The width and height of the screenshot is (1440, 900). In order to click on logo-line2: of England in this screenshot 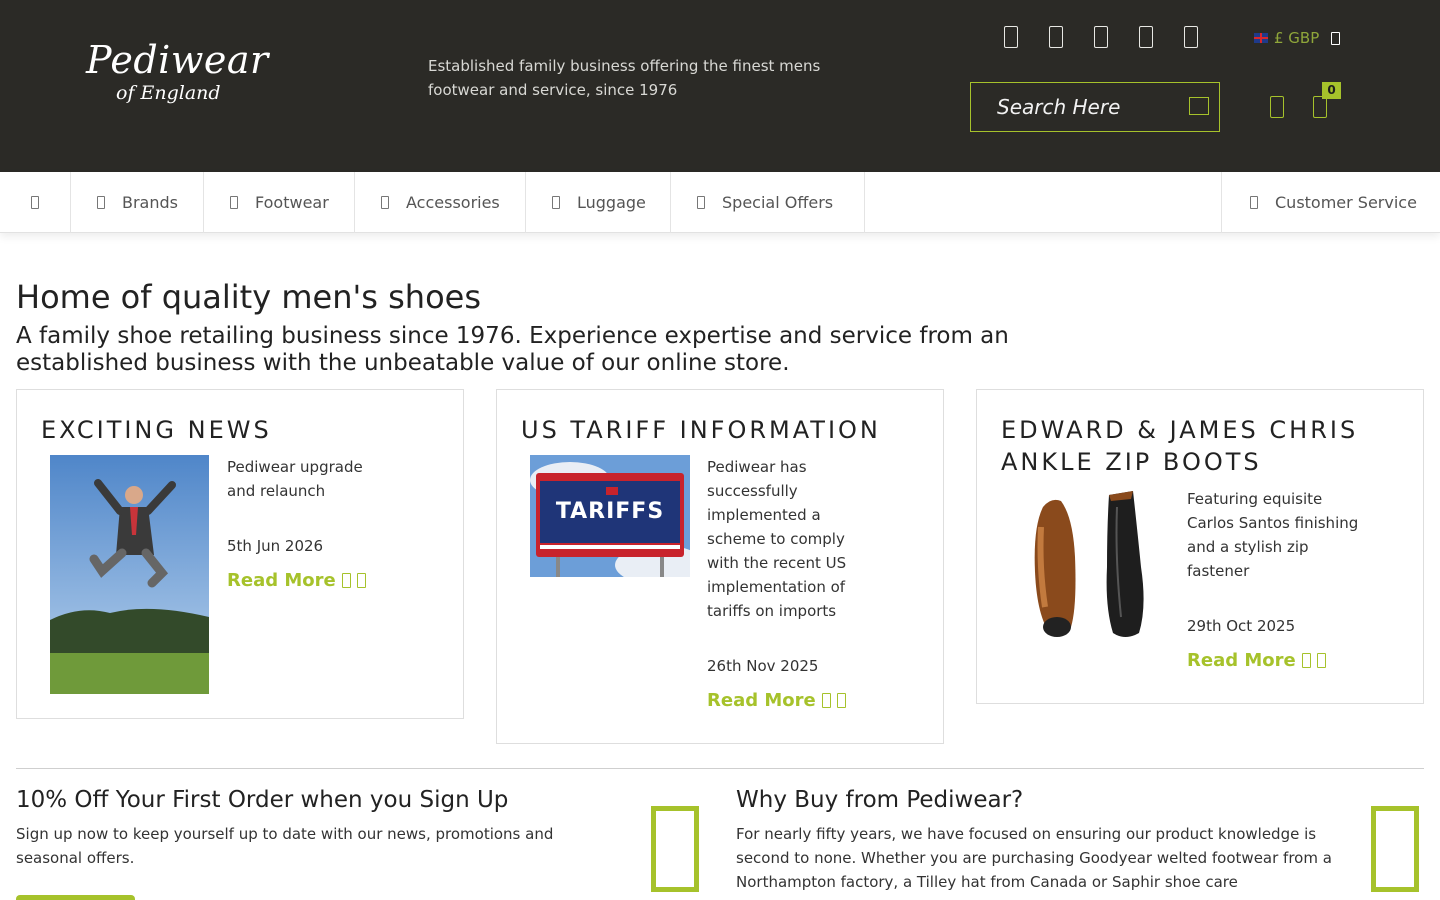, I will do `click(168, 93)`.